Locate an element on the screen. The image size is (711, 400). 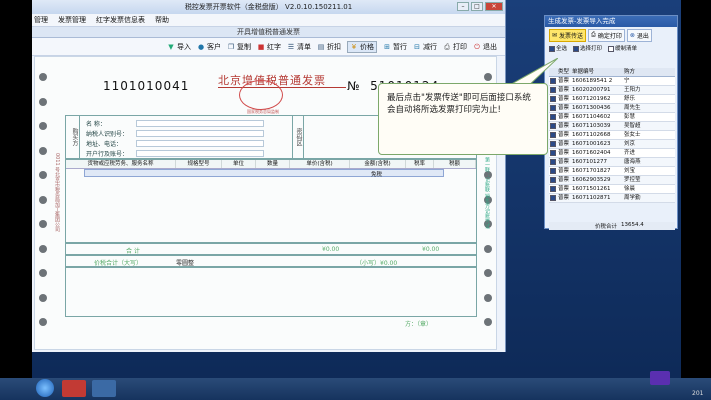
copy-button: ❐ 复制 is located at coordinates (239, 47).